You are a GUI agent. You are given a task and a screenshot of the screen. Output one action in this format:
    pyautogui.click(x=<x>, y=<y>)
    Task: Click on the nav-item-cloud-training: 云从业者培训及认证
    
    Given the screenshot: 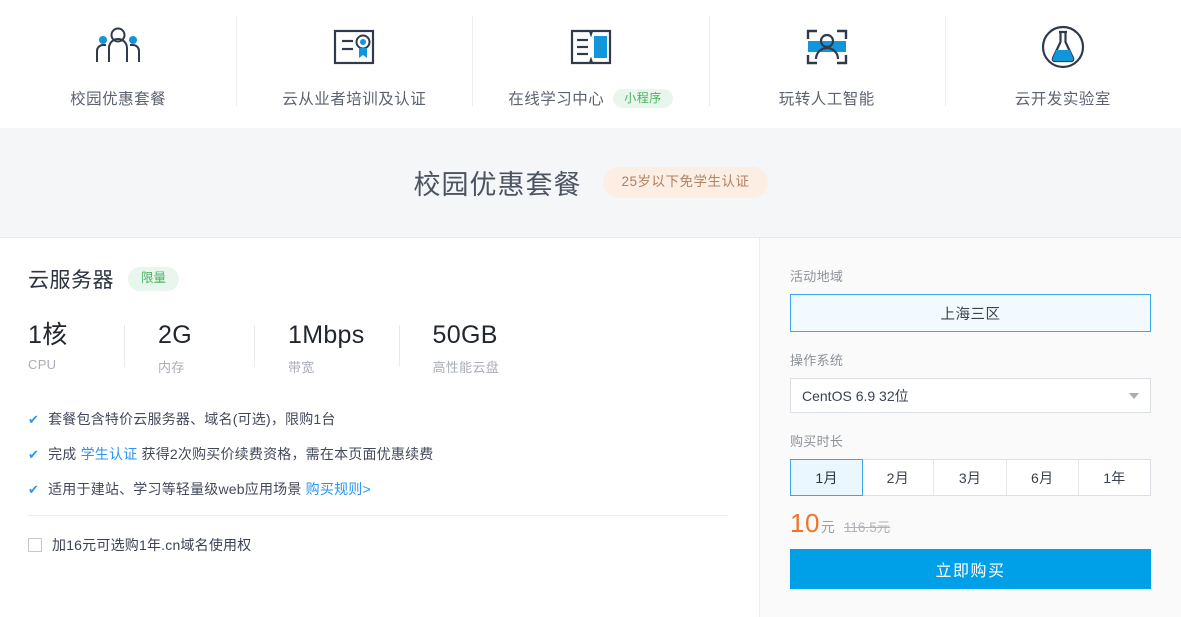 What is the action you would take?
    pyautogui.click(x=354, y=64)
    